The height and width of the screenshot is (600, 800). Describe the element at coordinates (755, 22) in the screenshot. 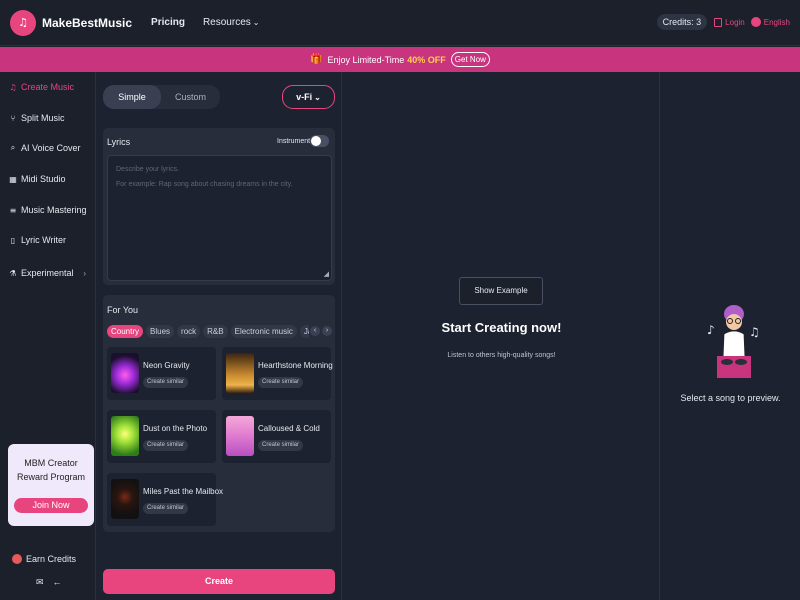

I see `globe-icon` at that location.